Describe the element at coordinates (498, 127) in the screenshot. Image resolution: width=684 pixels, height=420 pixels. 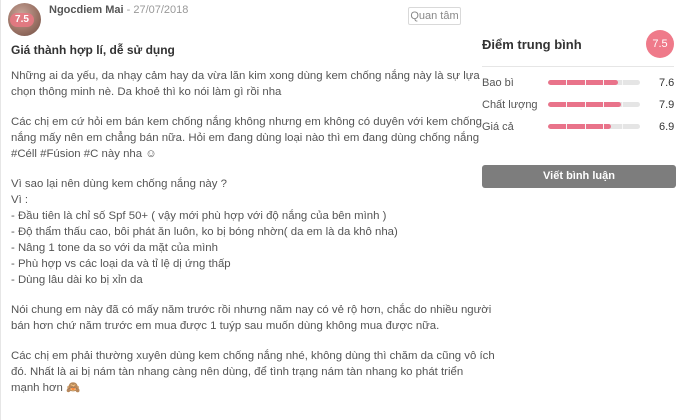
I see `score-label: Giá cả` at that location.